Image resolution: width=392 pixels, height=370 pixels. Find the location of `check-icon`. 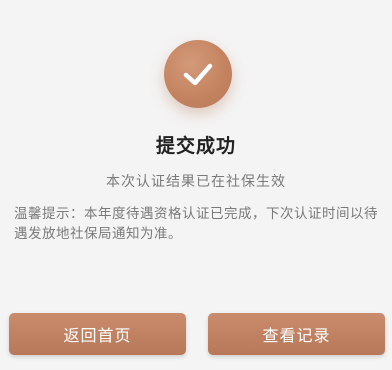

check-icon is located at coordinates (198, 74).